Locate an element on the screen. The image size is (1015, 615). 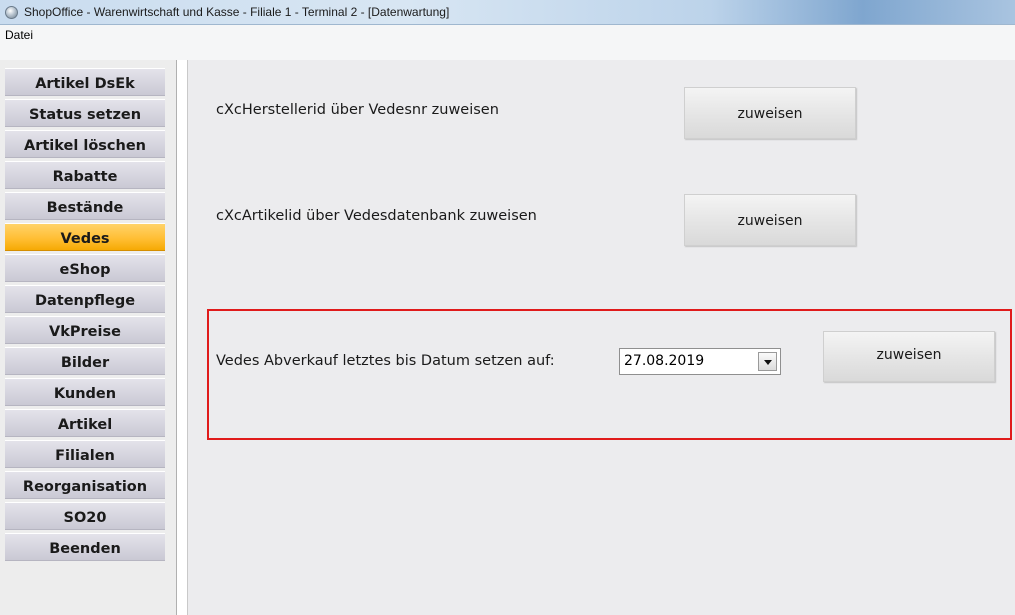
menu-datei: Datei is located at coordinates (19, 35).